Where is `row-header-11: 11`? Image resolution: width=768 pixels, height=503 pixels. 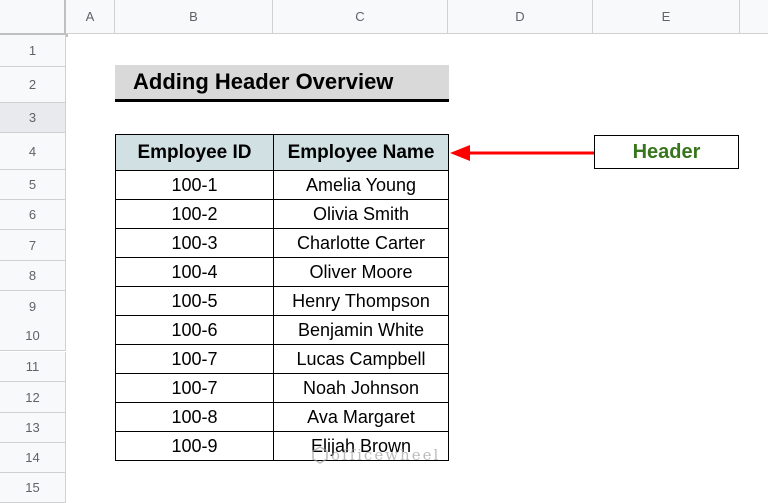 row-header-11: 11 is located at coordinates (33, 367).